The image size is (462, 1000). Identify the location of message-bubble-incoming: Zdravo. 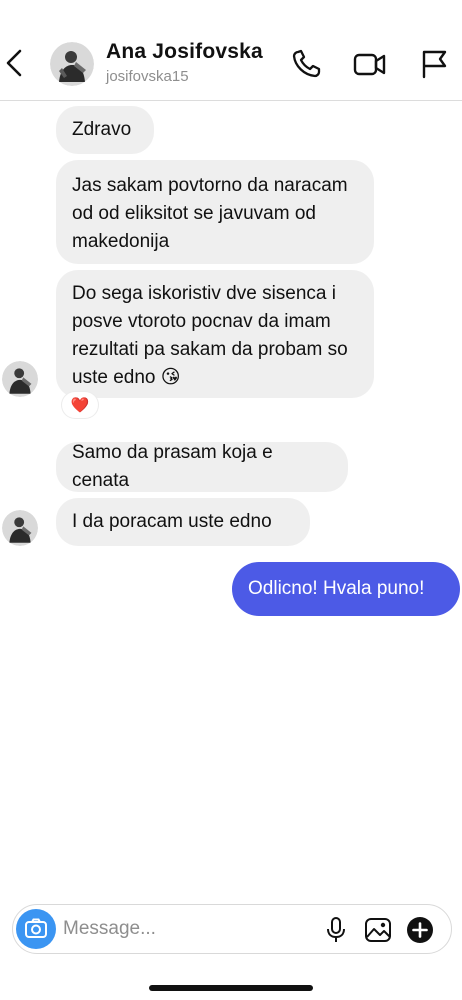
(105, 130).